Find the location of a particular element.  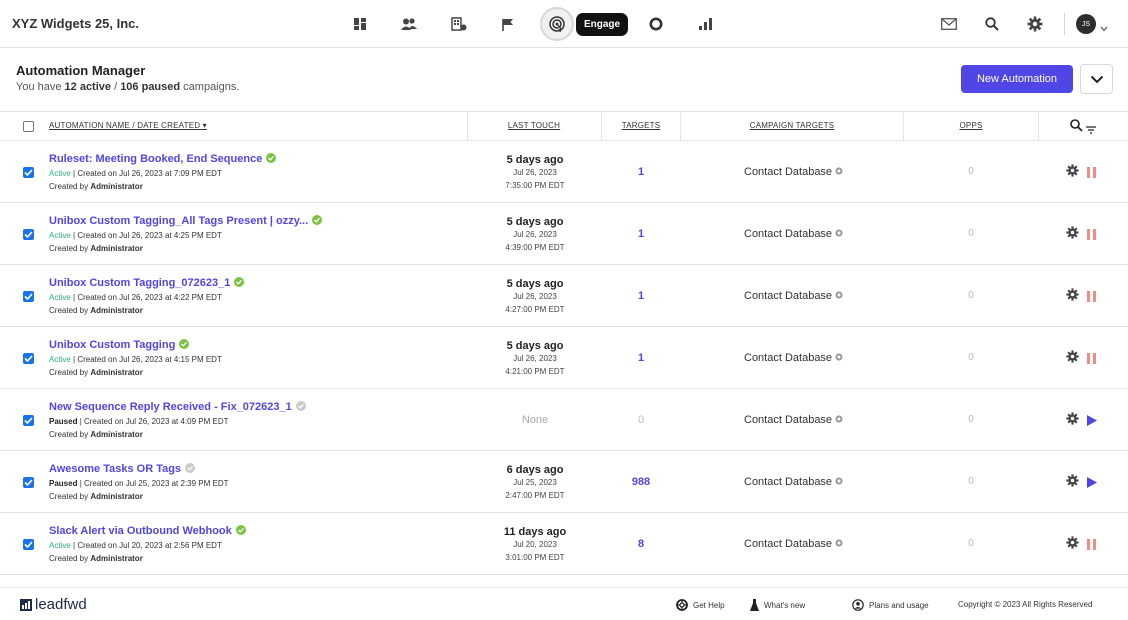

automation-name-link: Unibox Custom Tagging_072623_1 is located at coordinates (147, 283).